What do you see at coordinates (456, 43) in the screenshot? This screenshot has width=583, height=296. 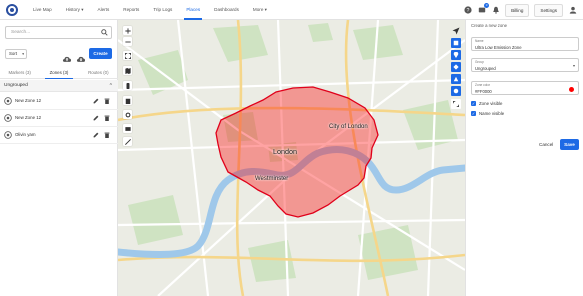 I see `draw-rectangle-icon` at bounding box center [456, 43].